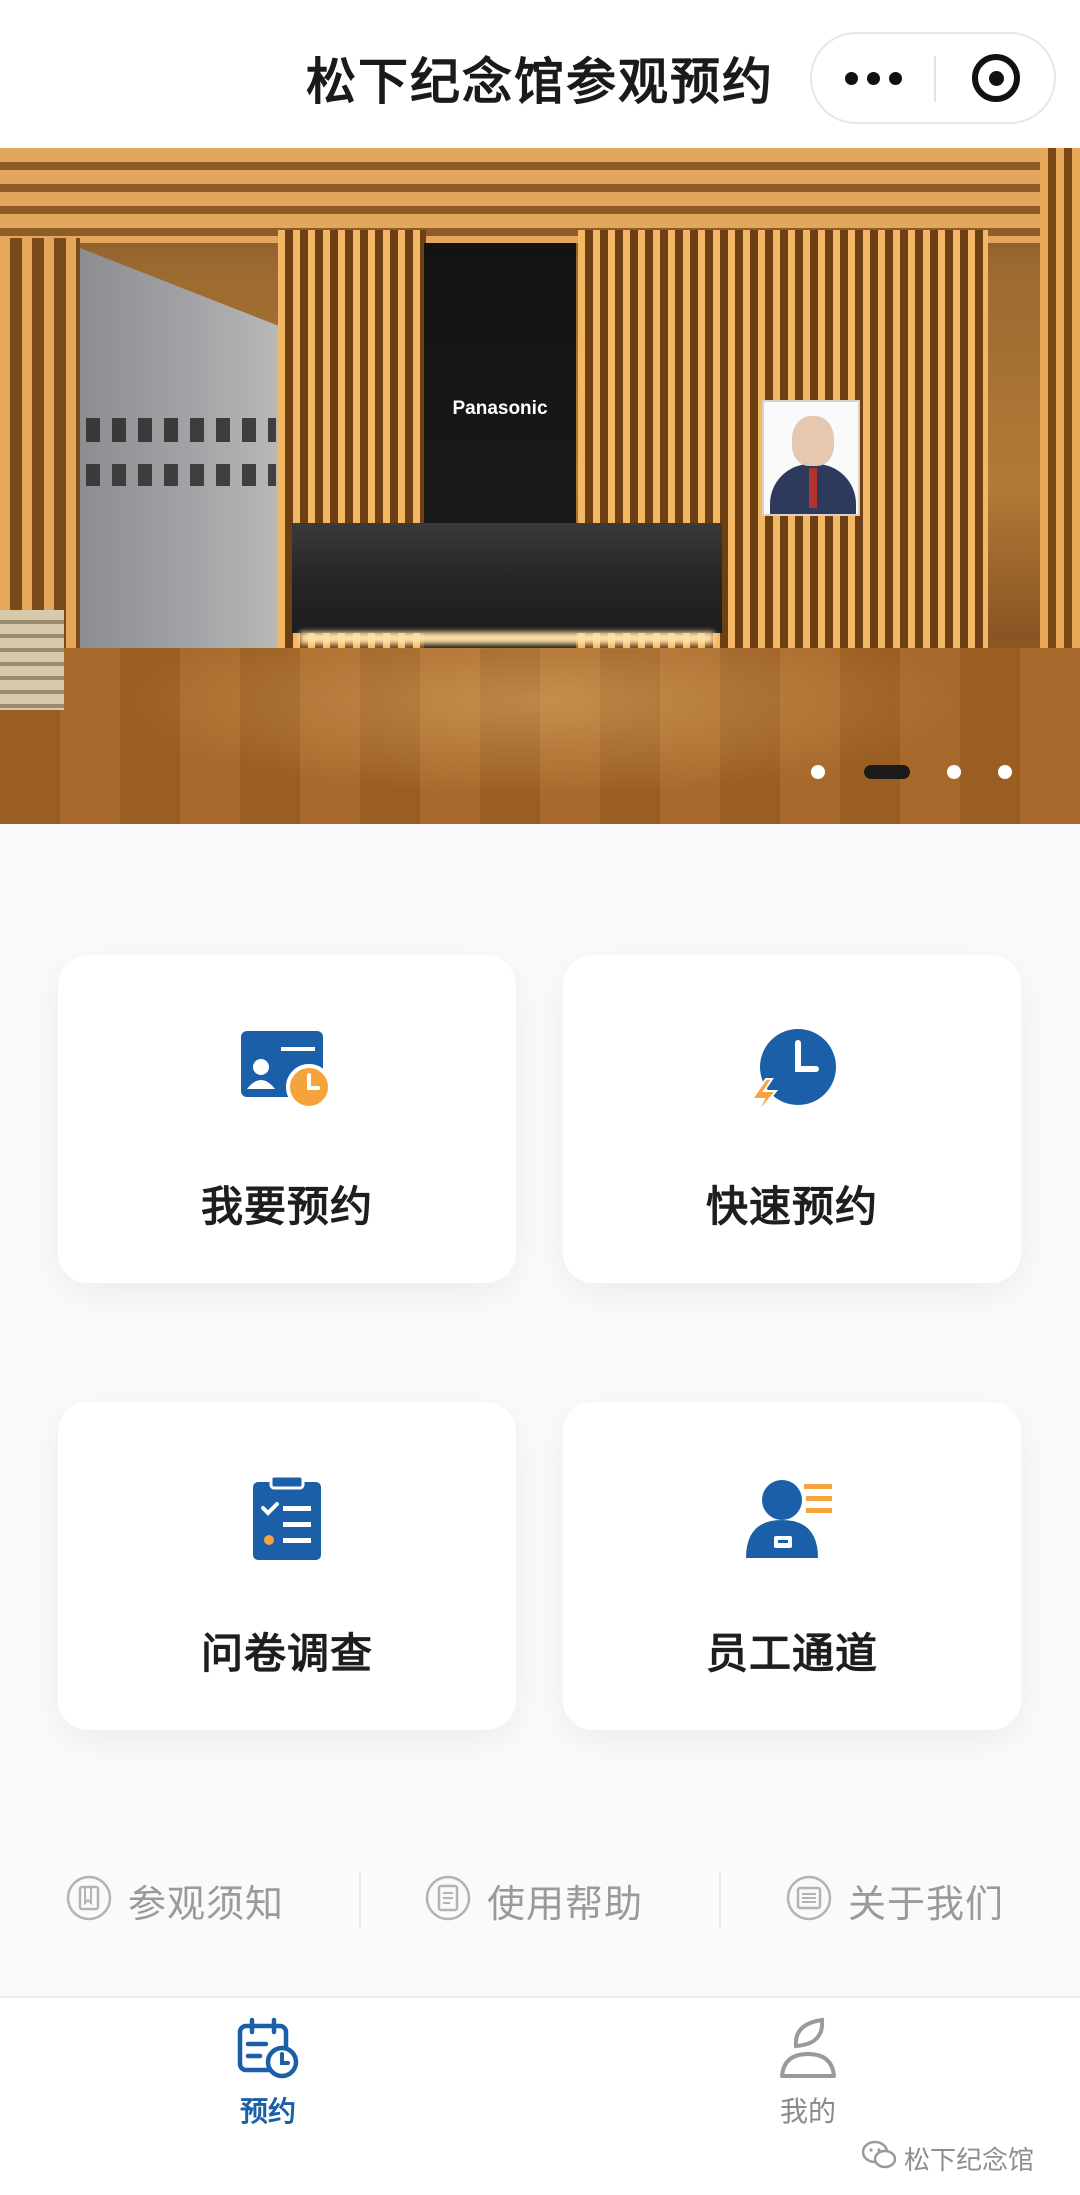  What do you see at coordinates (873, 78) in the screenshot?
I see `more-dots-icon` at bounding box center [873, 78].